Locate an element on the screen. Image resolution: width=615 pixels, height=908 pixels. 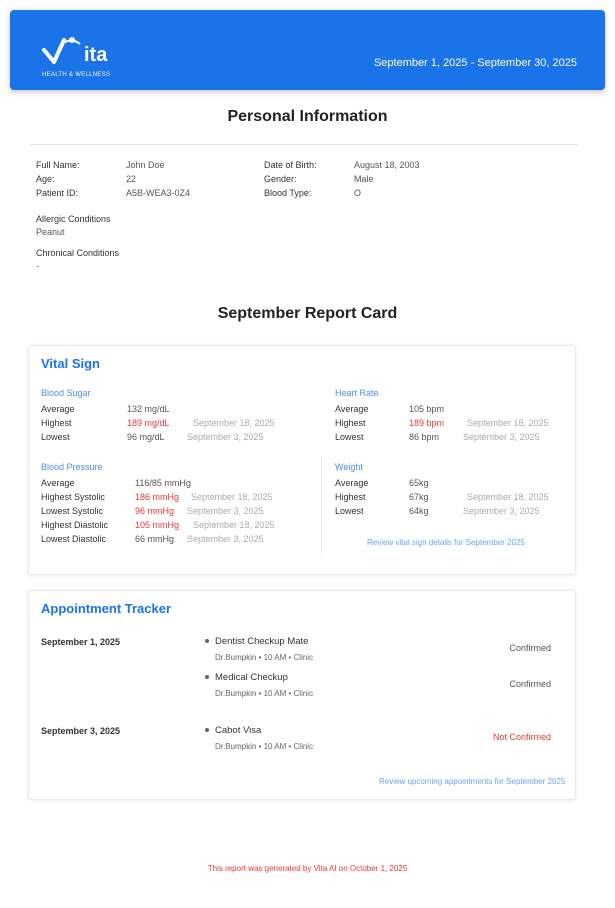
row-value: 67kg is located at coordinates (419, 497).